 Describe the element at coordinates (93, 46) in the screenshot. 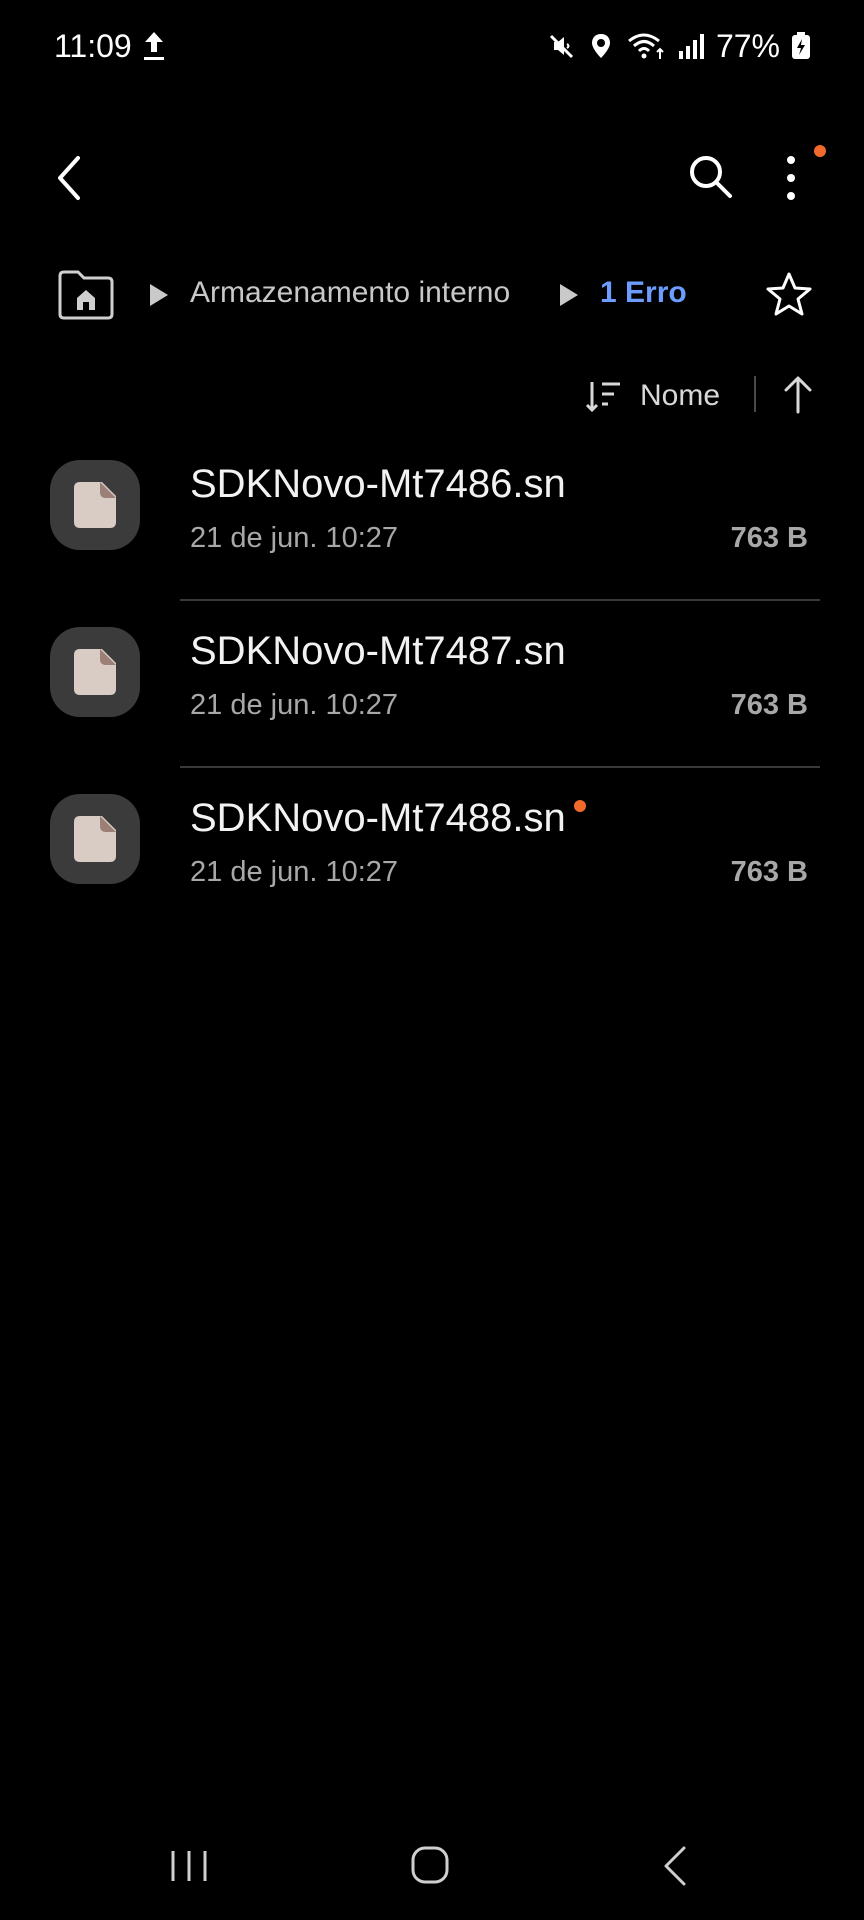

I see `status-time: 11:09` at that location.